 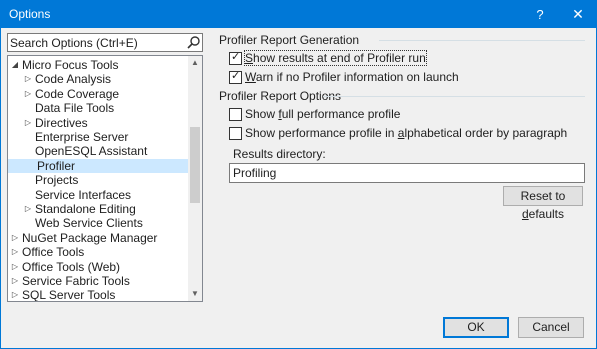 I want to click on tree-item: ▷ NuGet Package Manager, so click(x=98, y=238).